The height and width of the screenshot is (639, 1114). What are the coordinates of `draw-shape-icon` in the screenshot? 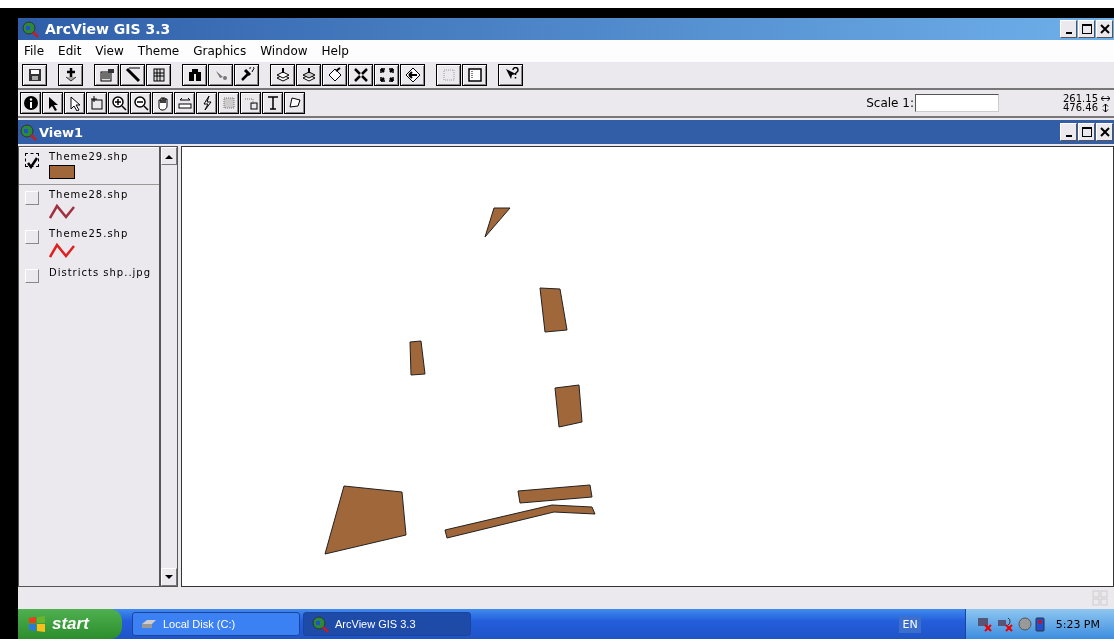 It's located at (294, 103).